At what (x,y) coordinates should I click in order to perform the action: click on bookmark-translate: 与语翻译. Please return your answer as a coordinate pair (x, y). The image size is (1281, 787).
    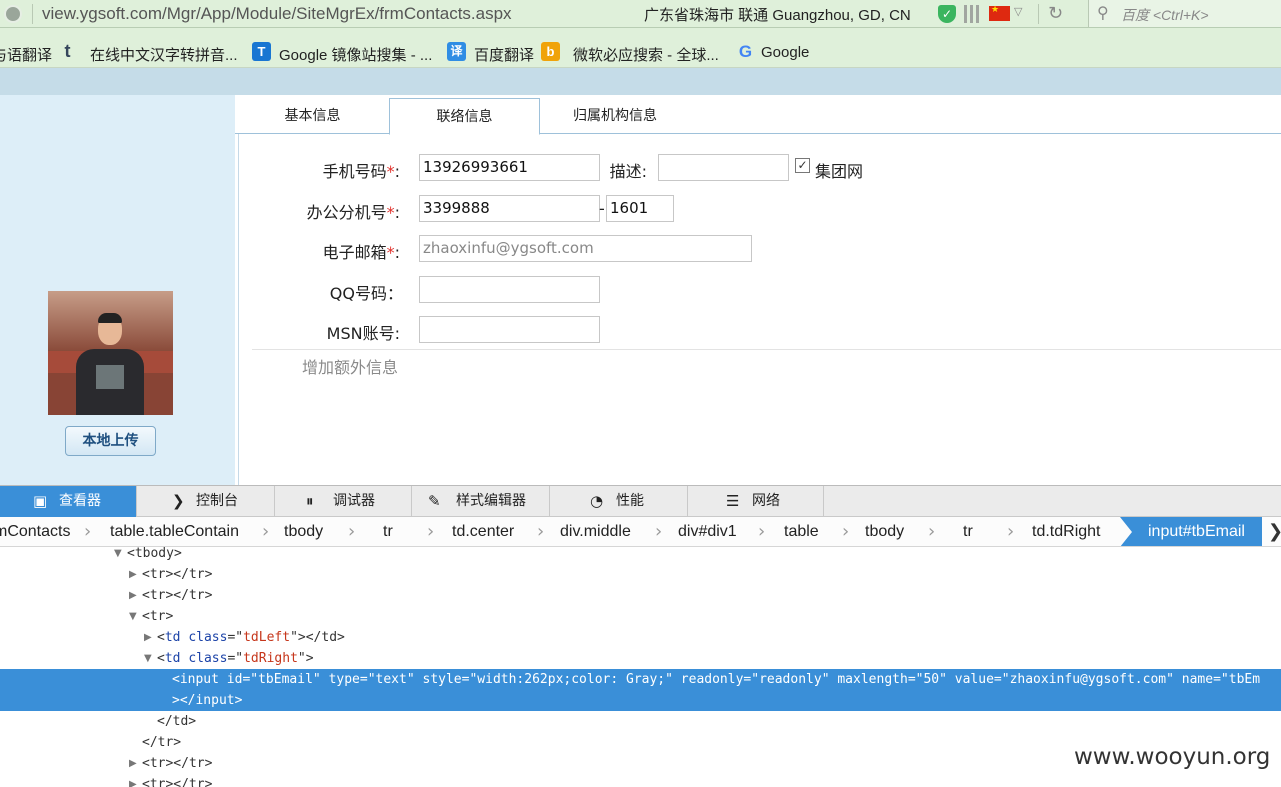
    Looking at the image, I should click on (26, 54).